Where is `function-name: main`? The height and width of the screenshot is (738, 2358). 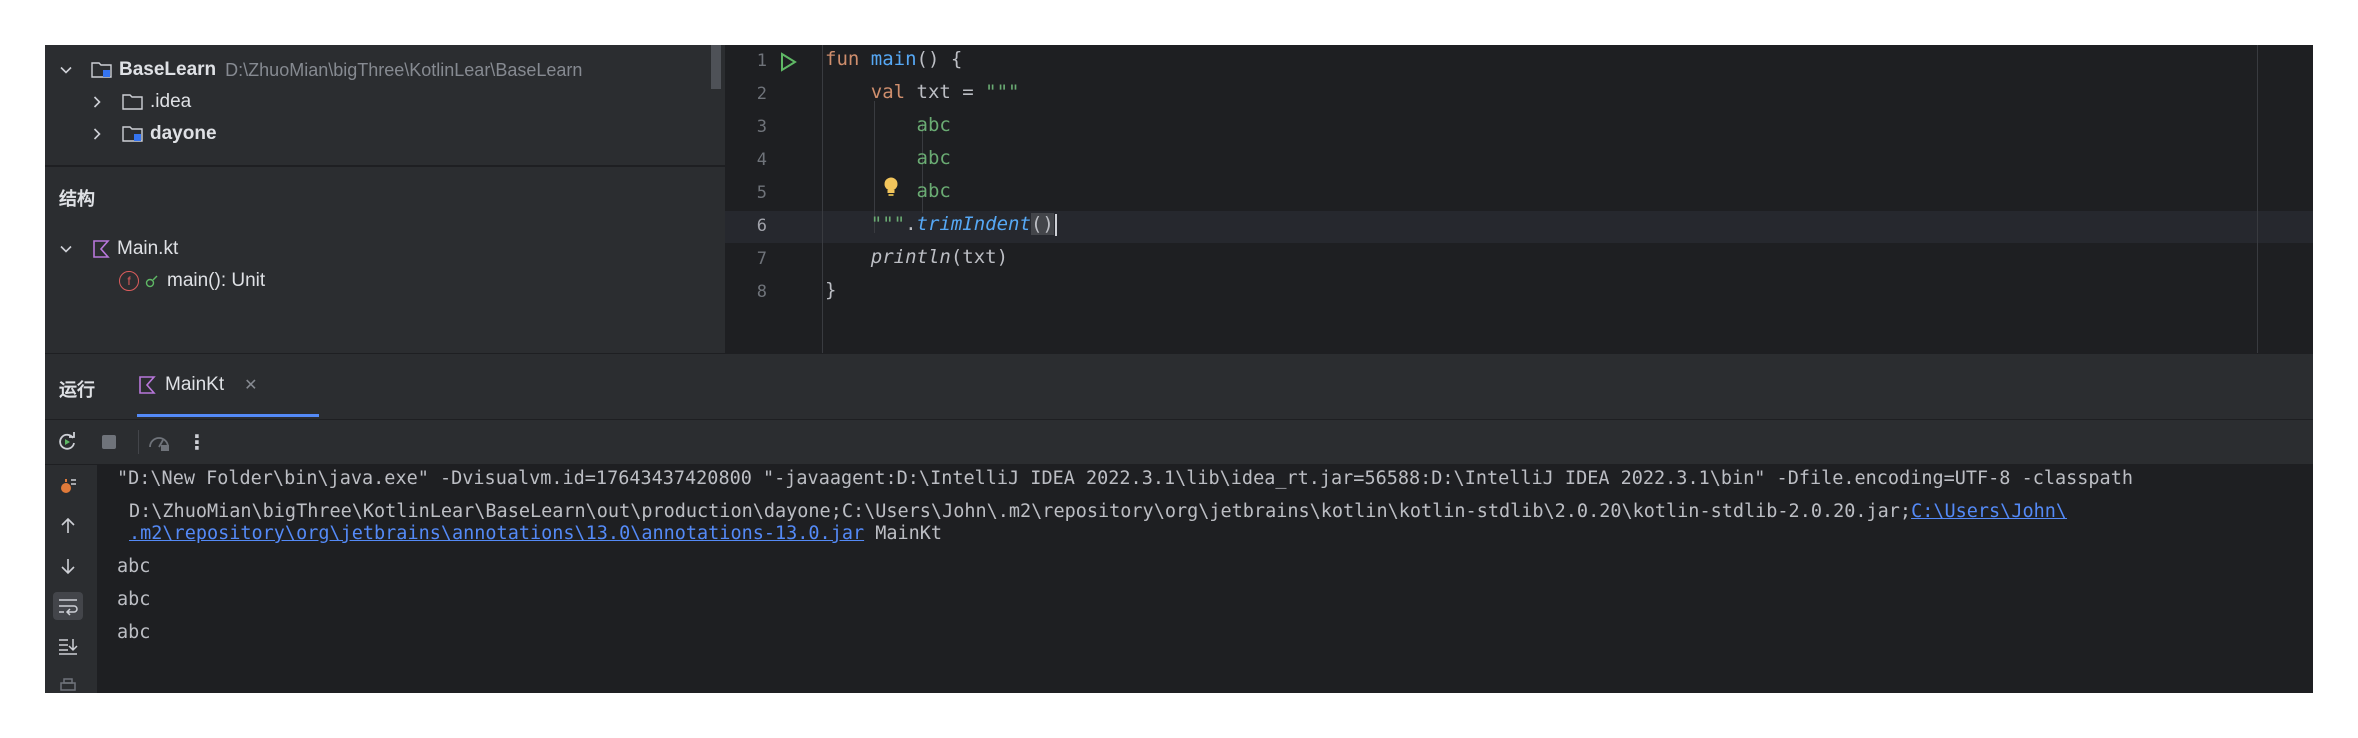
function-name: main is located at coordinates (893, 59).